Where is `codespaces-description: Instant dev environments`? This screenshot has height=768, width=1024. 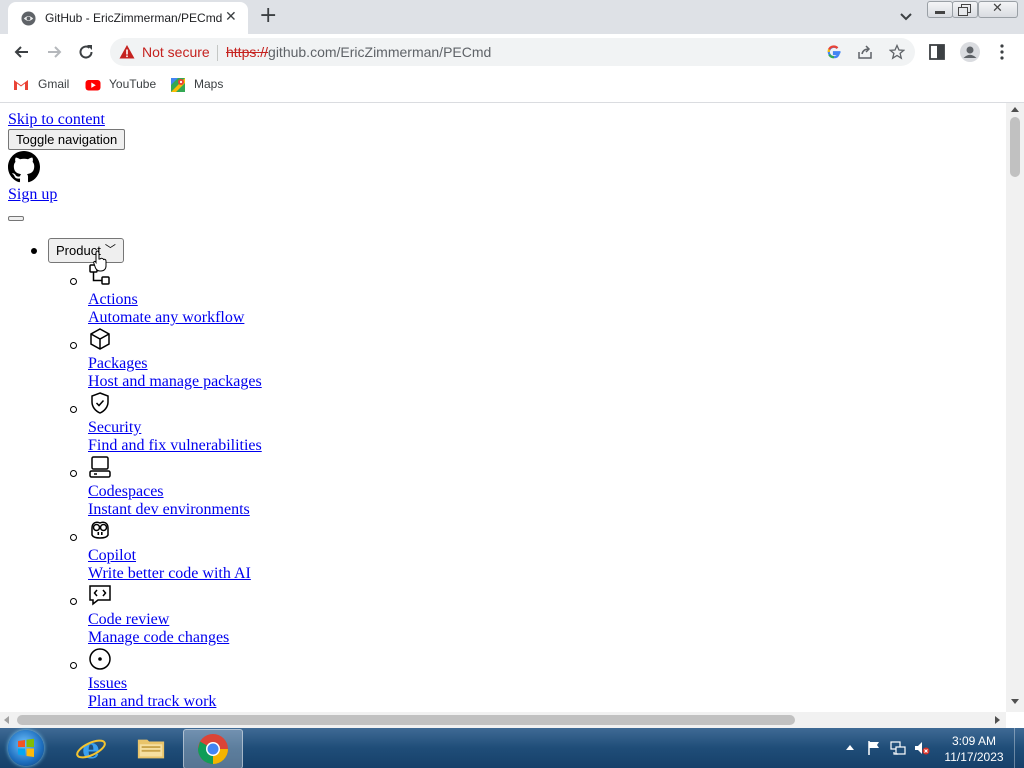 codespaces-description: Instant dev environments is located at coordinates (169, 510).